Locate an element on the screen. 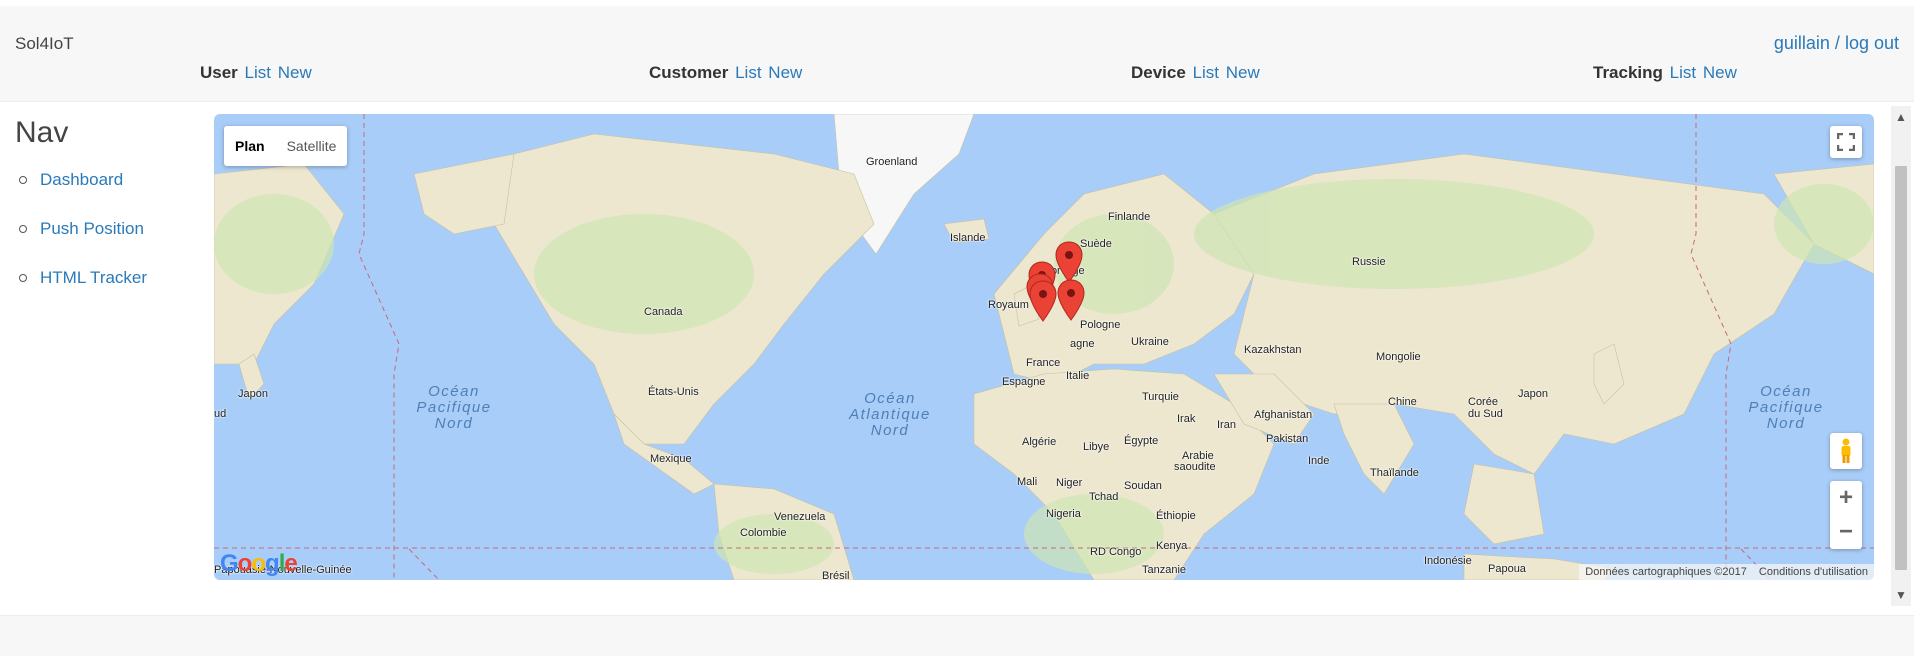 The height and width of the screenshot is (656, 1914). label-france: France is located at coordinates (1043, 363).